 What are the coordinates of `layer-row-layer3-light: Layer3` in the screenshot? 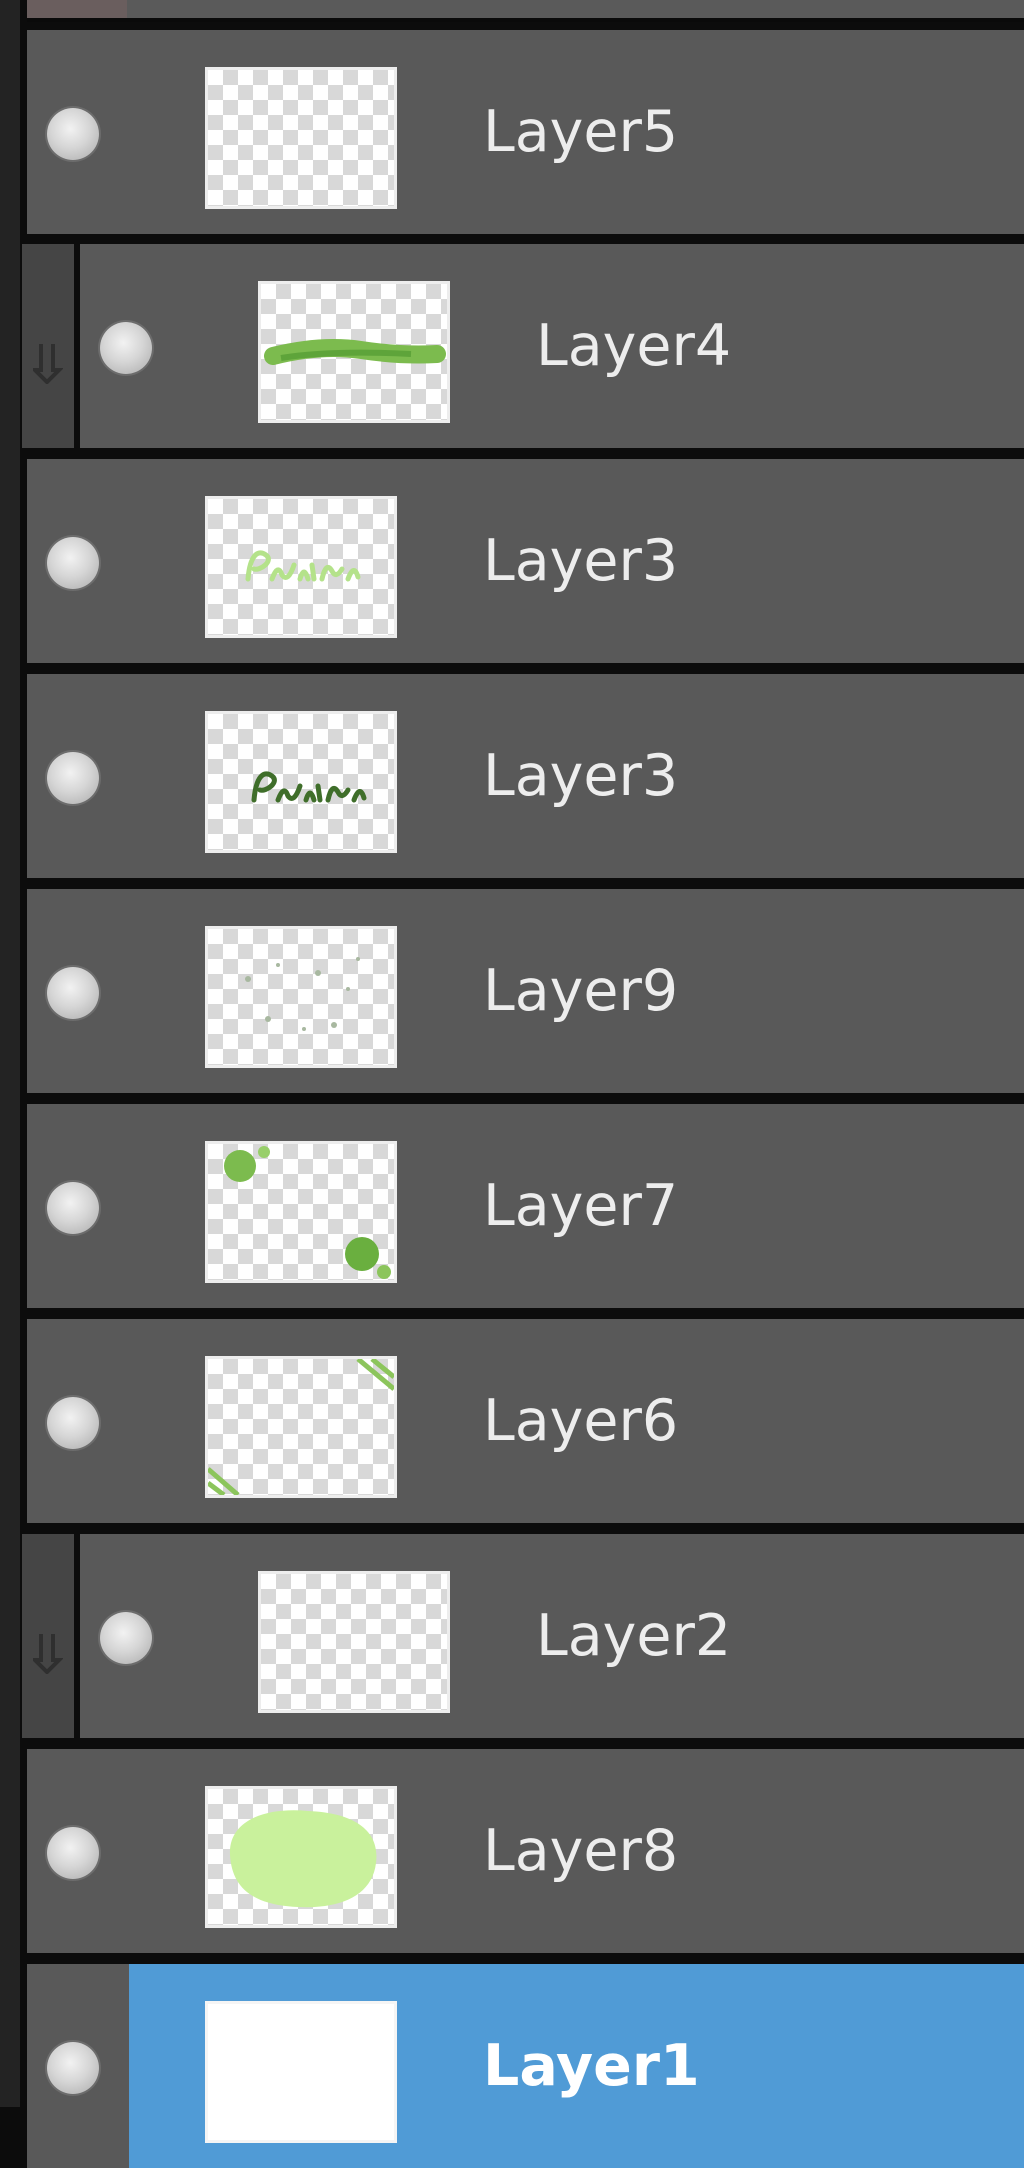 It's located at (525, 561).